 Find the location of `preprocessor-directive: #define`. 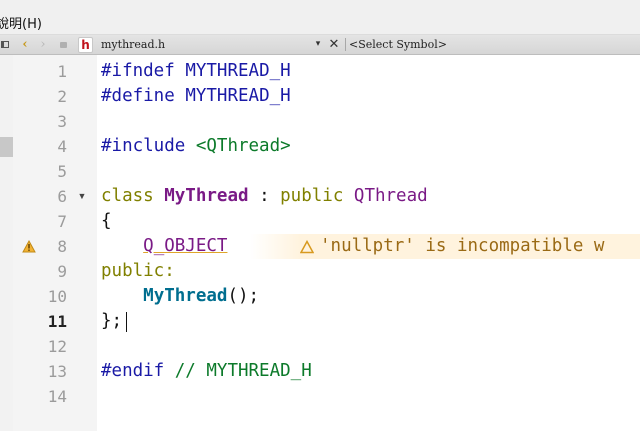

preprocessor-directive: #define is located at coordinates (138, 96).